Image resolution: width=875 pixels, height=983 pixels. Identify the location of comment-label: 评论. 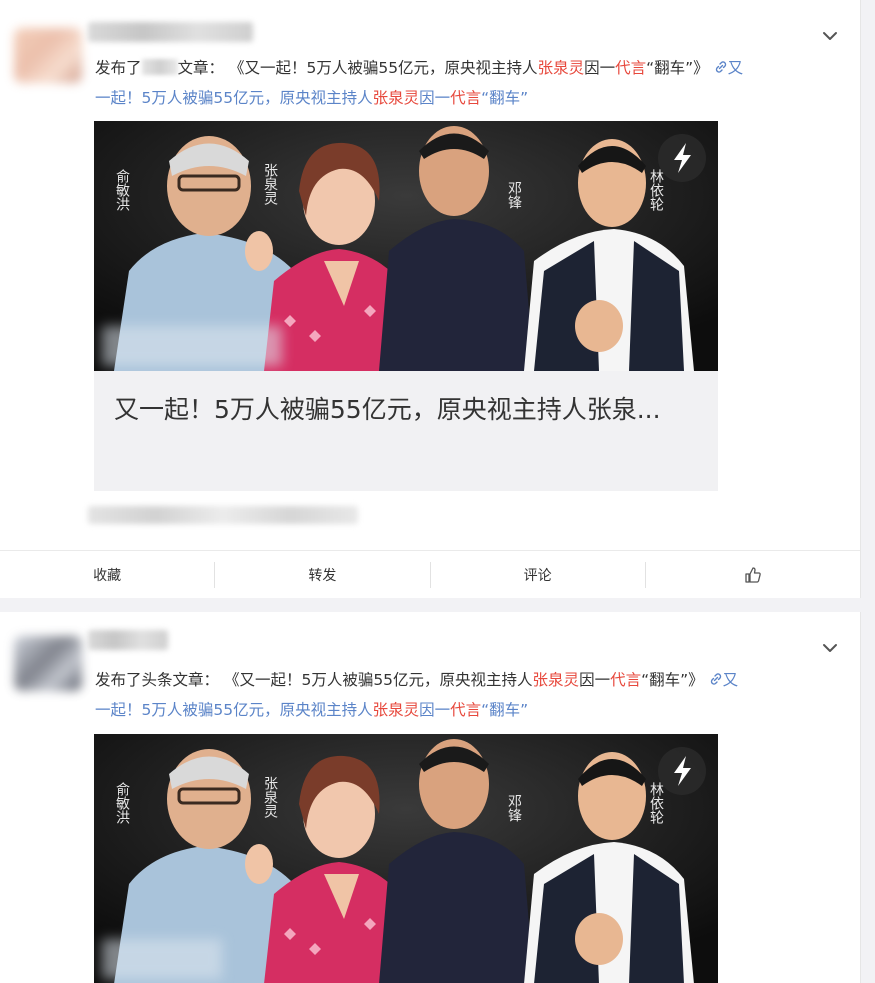
(537, 576).